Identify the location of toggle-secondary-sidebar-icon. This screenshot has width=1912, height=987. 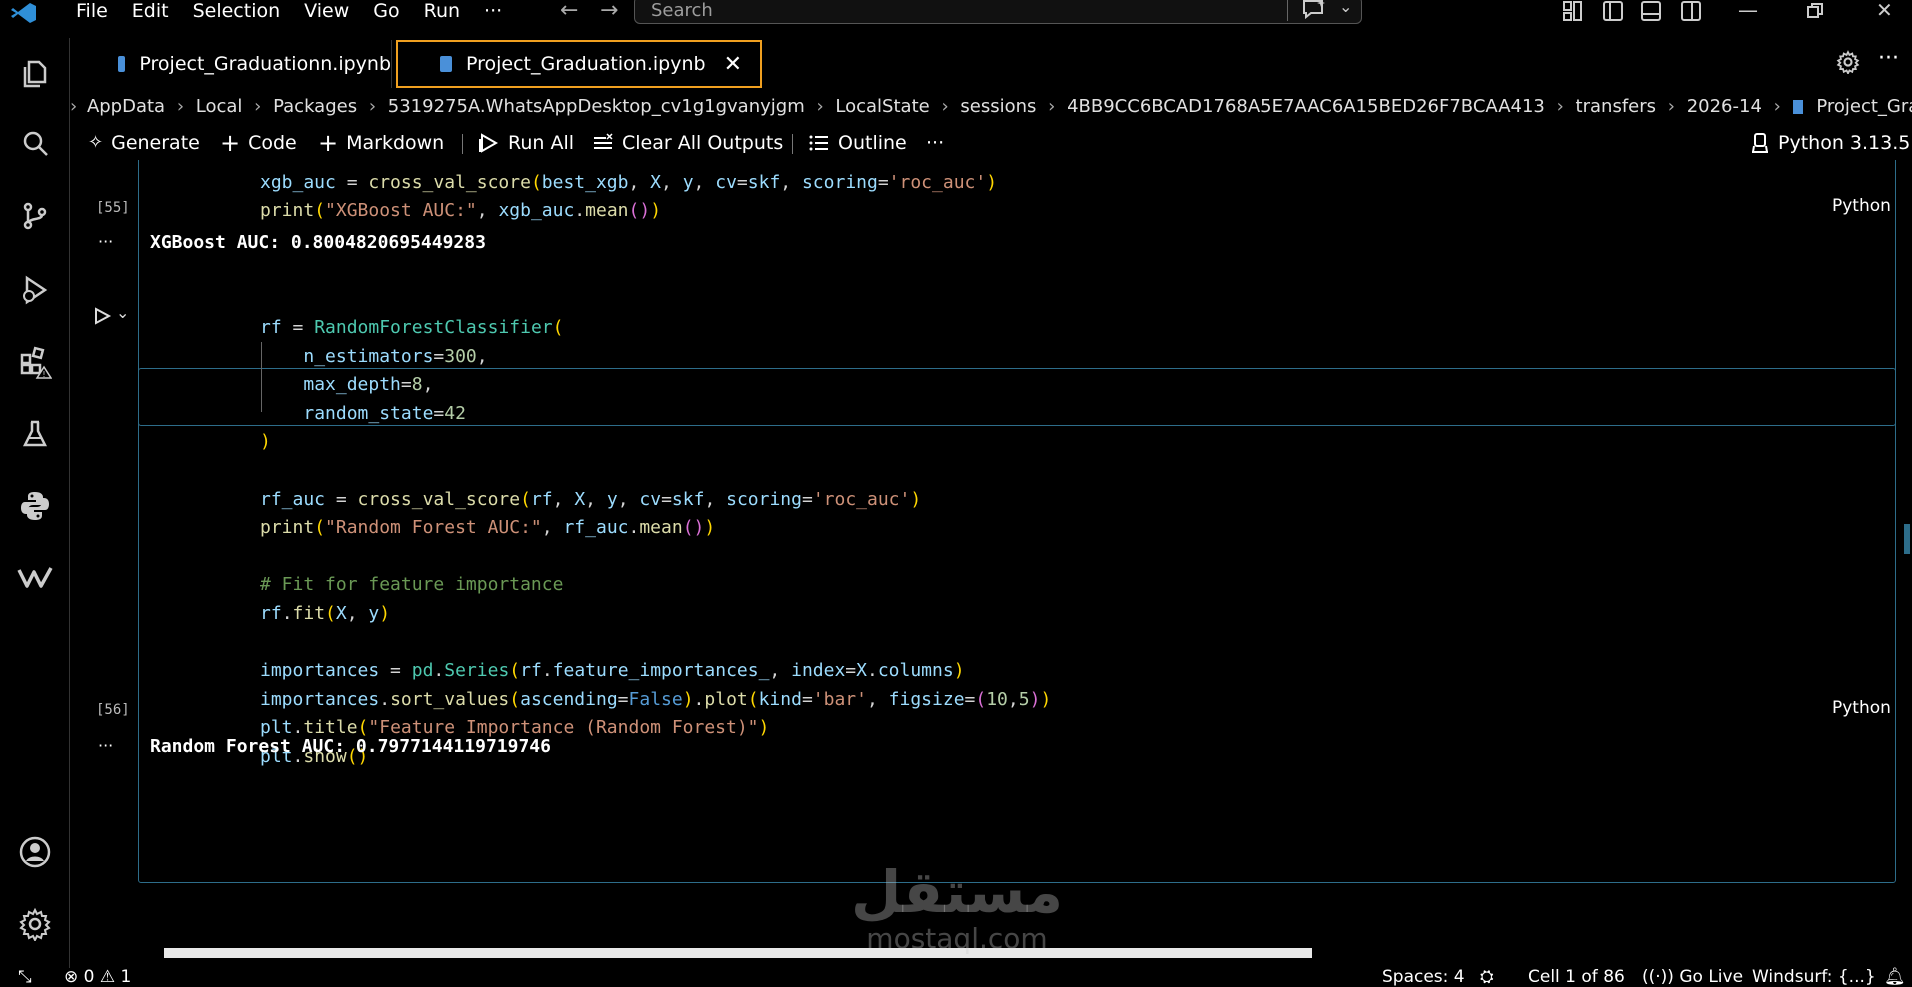
(1691, 11).